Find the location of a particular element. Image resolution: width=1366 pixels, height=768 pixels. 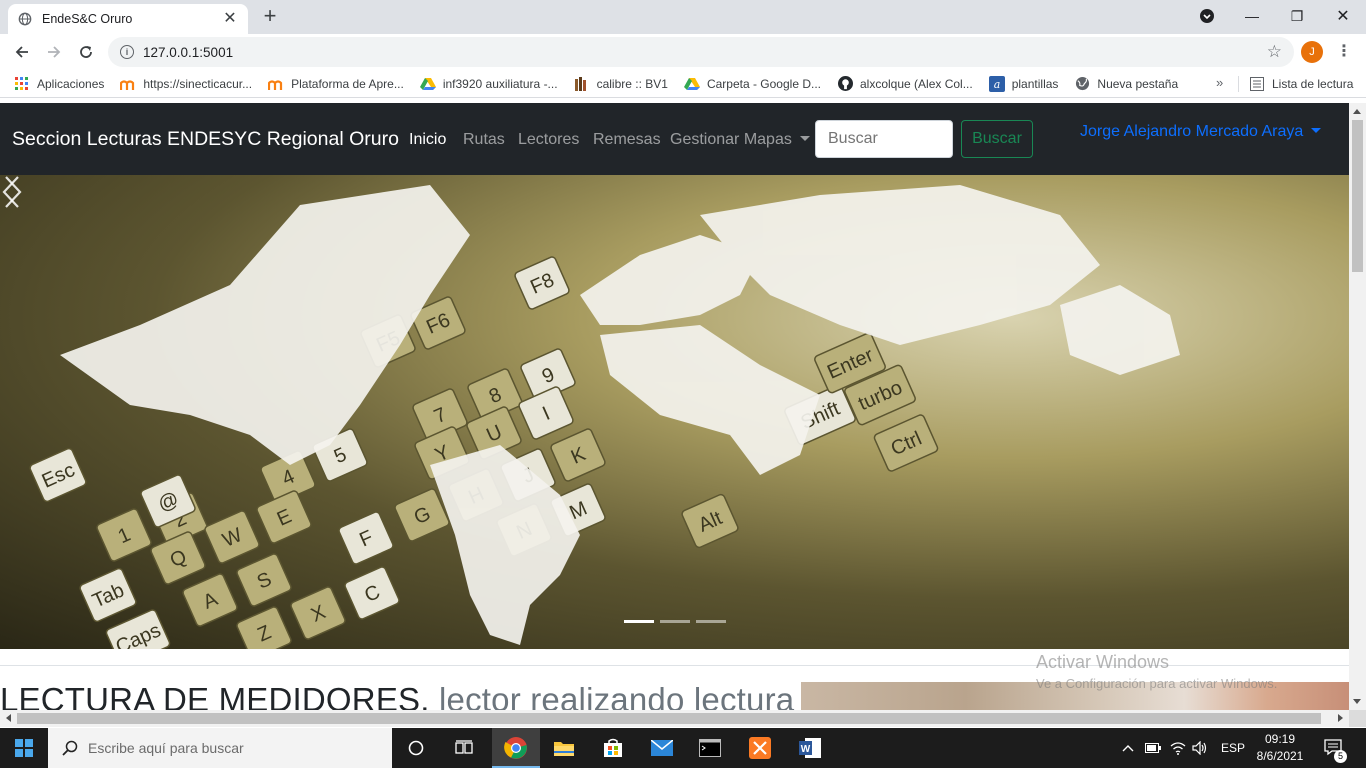

taskbar-search-box: Escribe aquí para buscar is located at coordinates (220, 748).